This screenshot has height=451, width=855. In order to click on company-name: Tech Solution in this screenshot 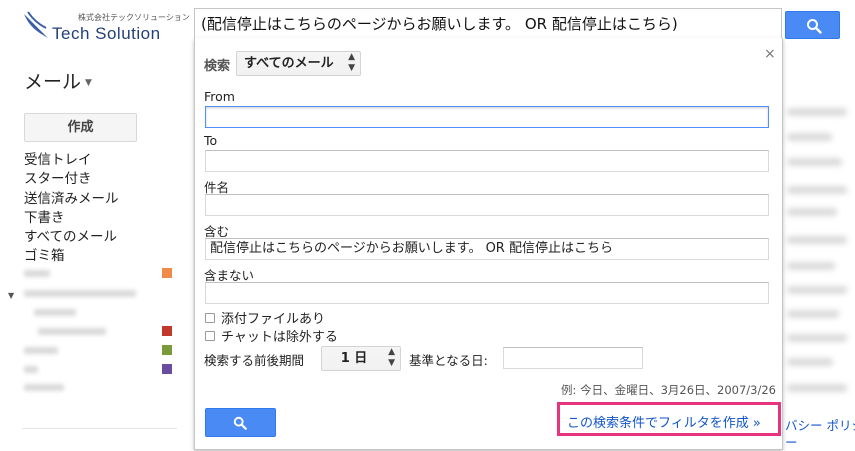, I will do `click(106, 33)`.